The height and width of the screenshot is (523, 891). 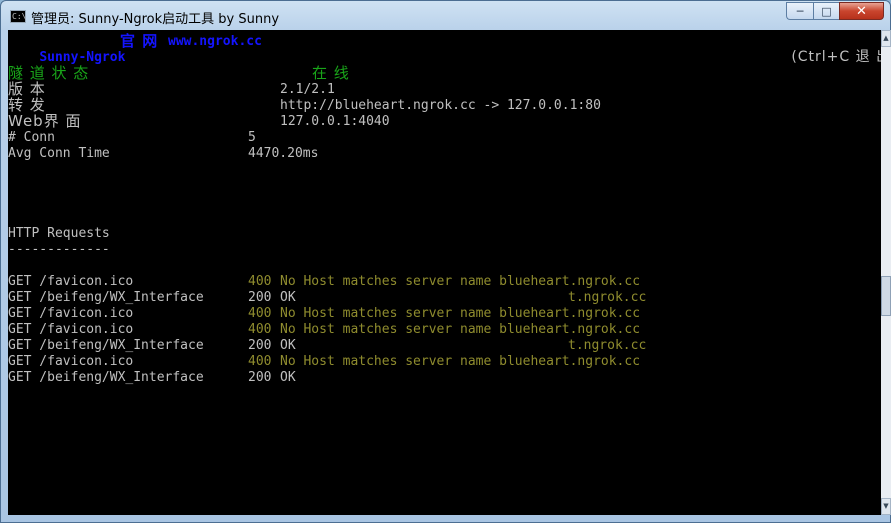 What do you see at coordinates (59, 233) in the screenshot?
I see `http-requests-title: HTTP Requests` at bounding box center [59, 233].